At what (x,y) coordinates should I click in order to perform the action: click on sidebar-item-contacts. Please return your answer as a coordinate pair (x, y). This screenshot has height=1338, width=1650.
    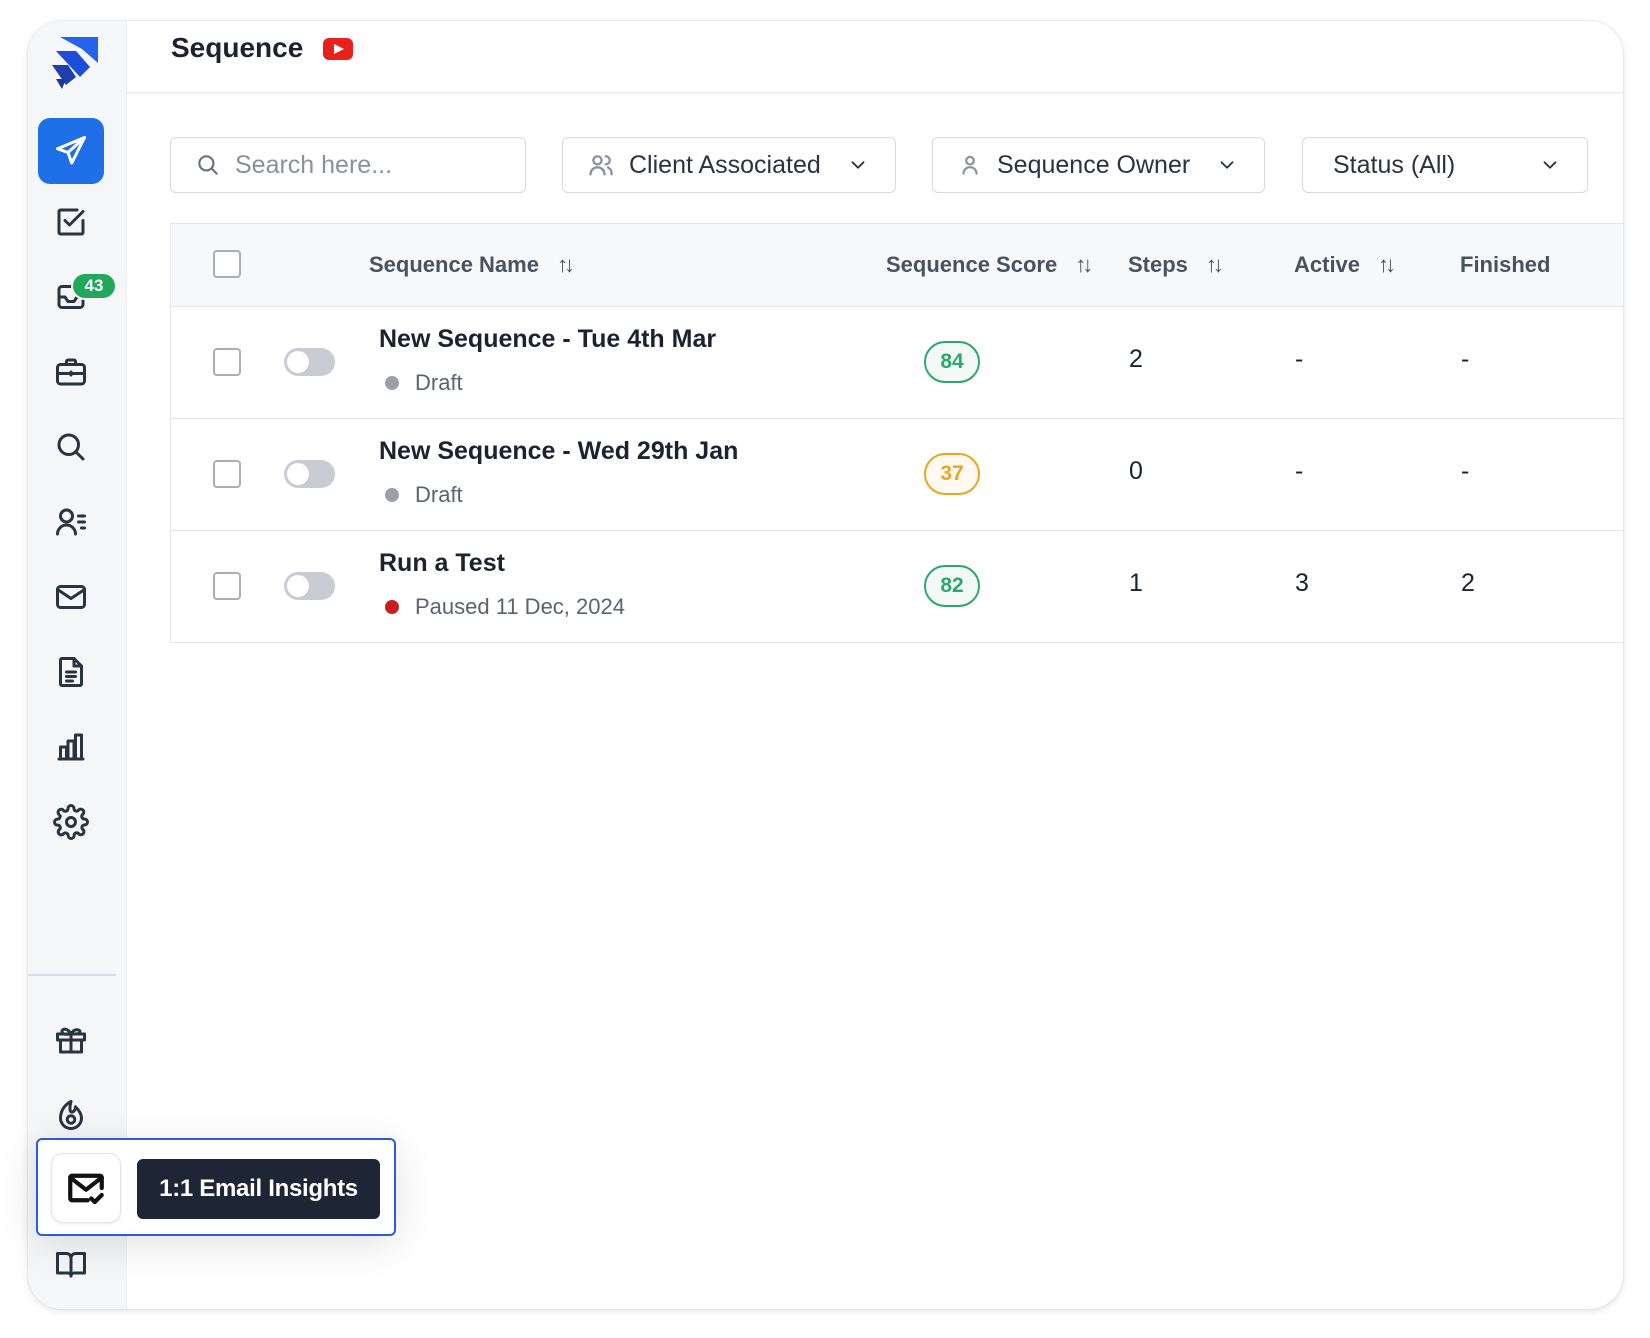
    Looking at the image, I should click on (71, 522).